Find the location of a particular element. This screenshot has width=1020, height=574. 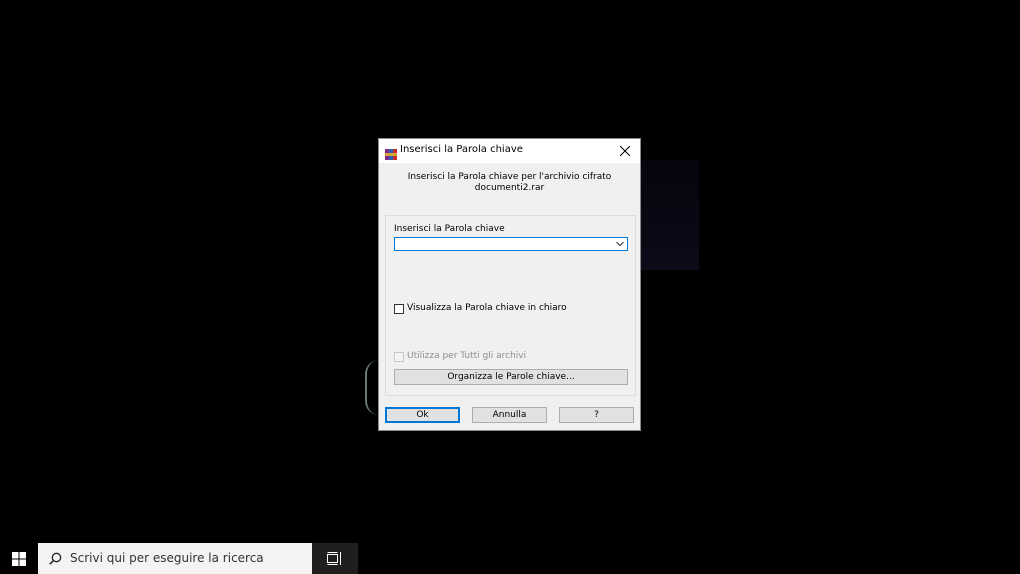

taskbar: Scrivi qui per eseguire la ricerca is located at coordinates (510, 558).